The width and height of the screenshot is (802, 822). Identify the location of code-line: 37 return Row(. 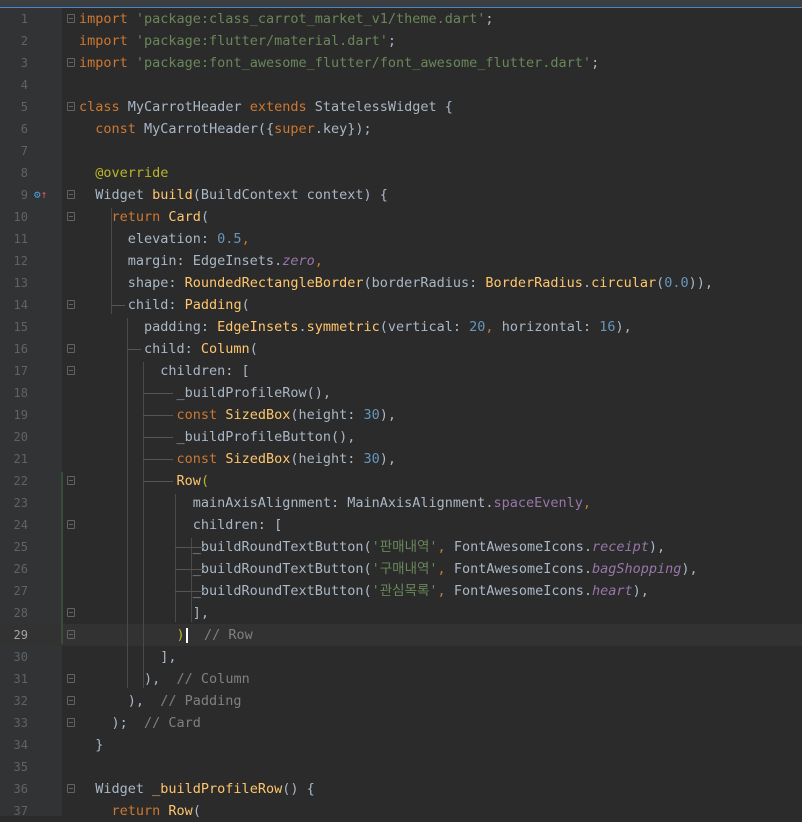
(401, 811).